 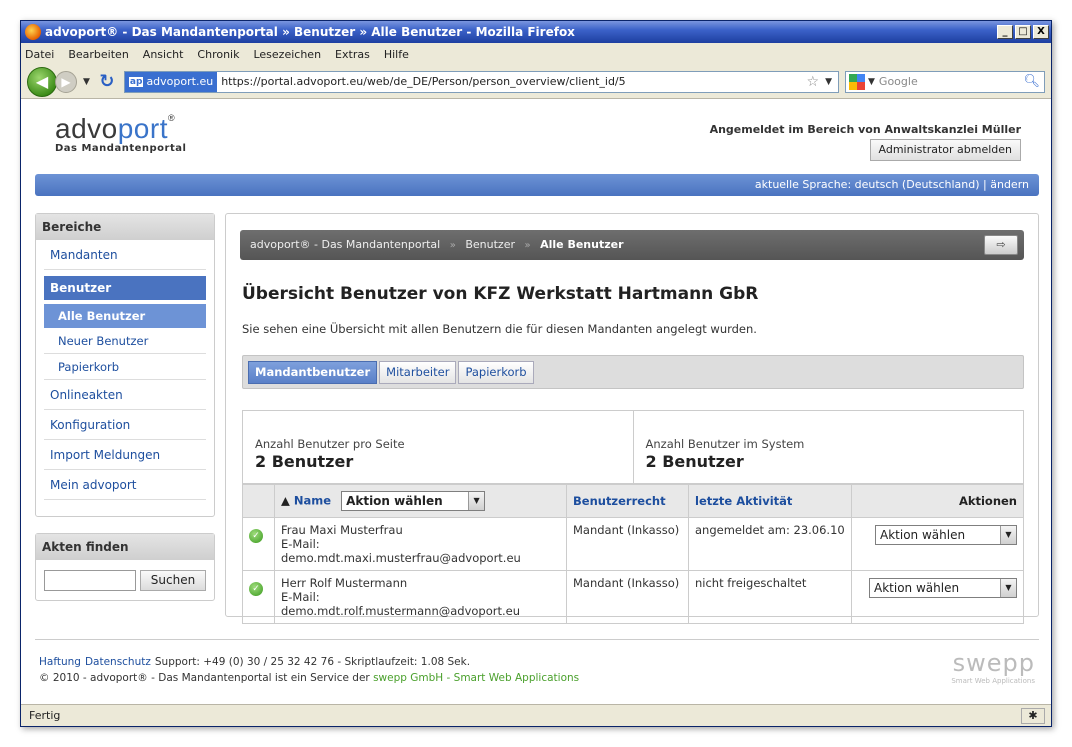 I want to click on site-favicon: ap, so click(x=136, y=81).